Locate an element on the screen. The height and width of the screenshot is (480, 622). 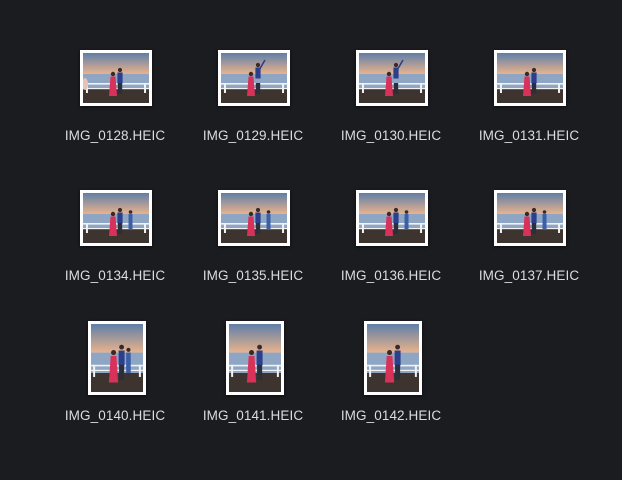
file-item: IMG_0134.HEIC is located at coordinates (115, 242).